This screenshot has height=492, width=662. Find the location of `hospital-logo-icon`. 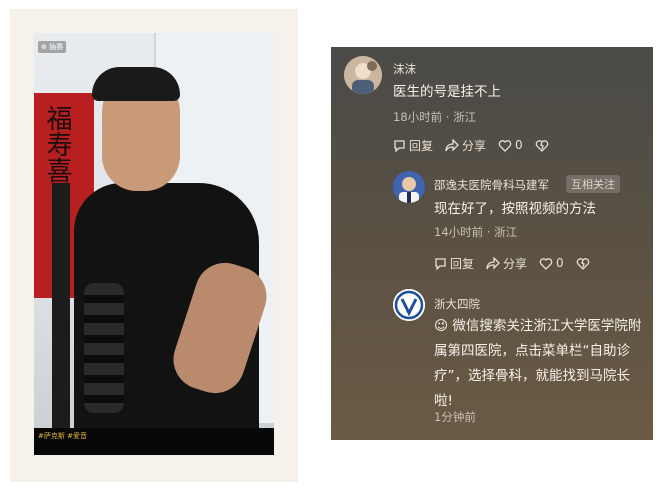

hospital-logo-icon is located at coordinates (409, 305).